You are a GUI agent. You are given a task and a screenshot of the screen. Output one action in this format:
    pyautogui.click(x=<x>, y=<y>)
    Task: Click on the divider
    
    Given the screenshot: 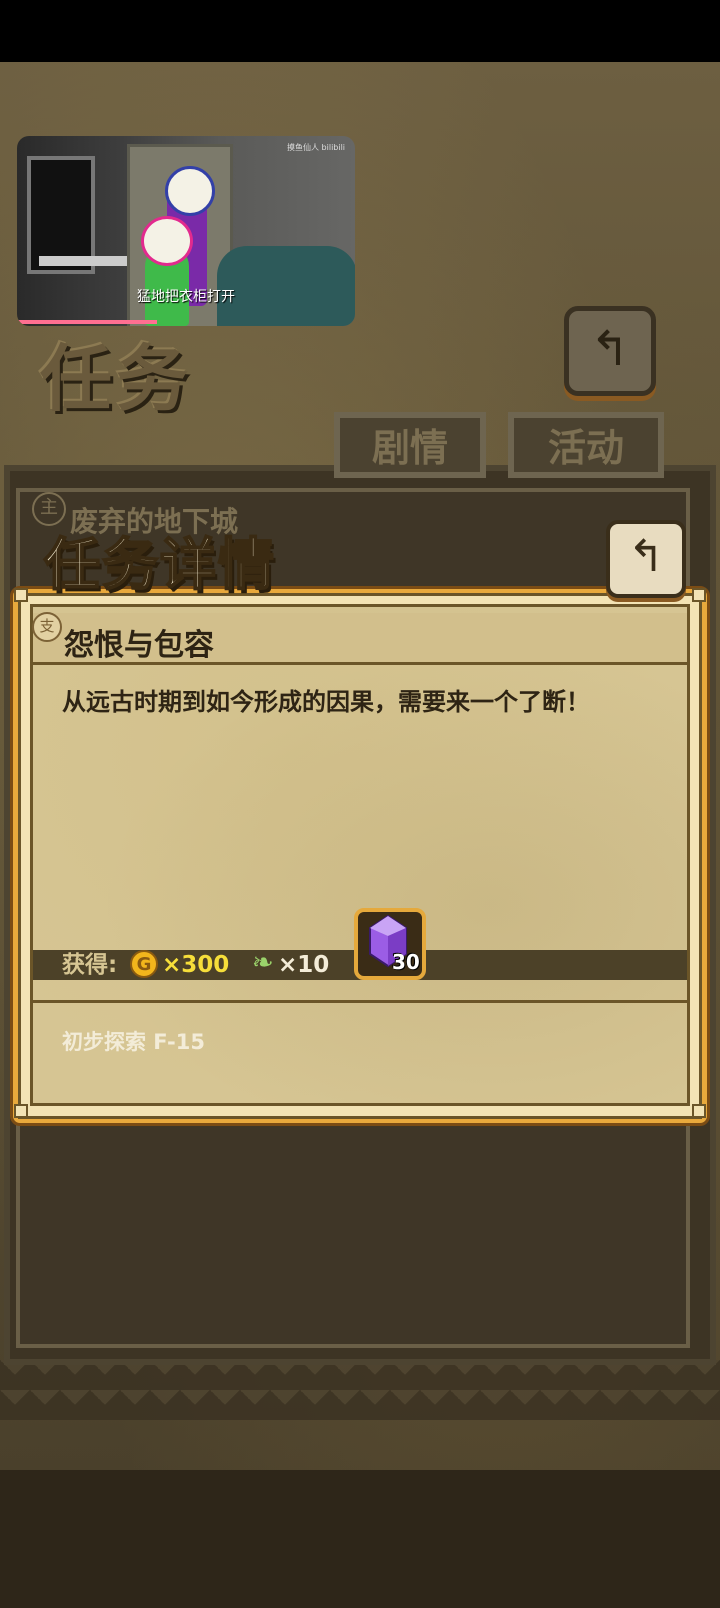 What is the action you would take?
    pyautogui.click(x=360, y=1001)
    